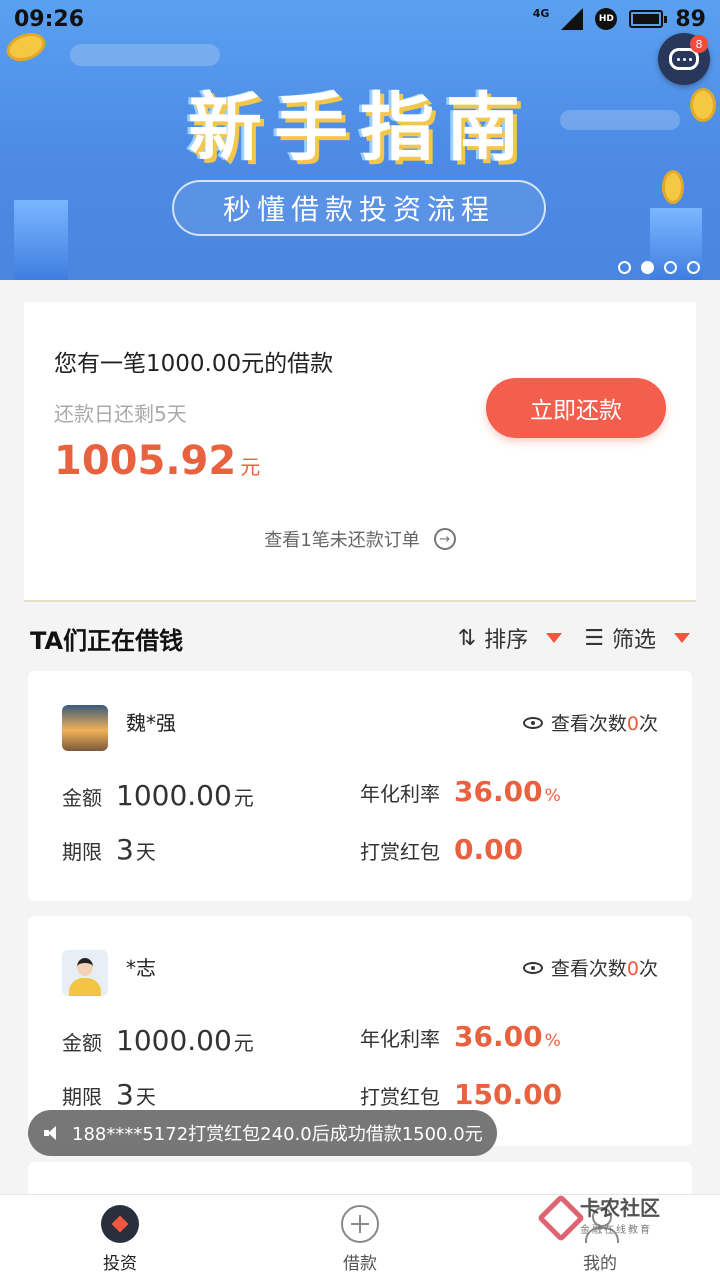  I want to click on borrower-name: 魏*强, so click(151, 723).